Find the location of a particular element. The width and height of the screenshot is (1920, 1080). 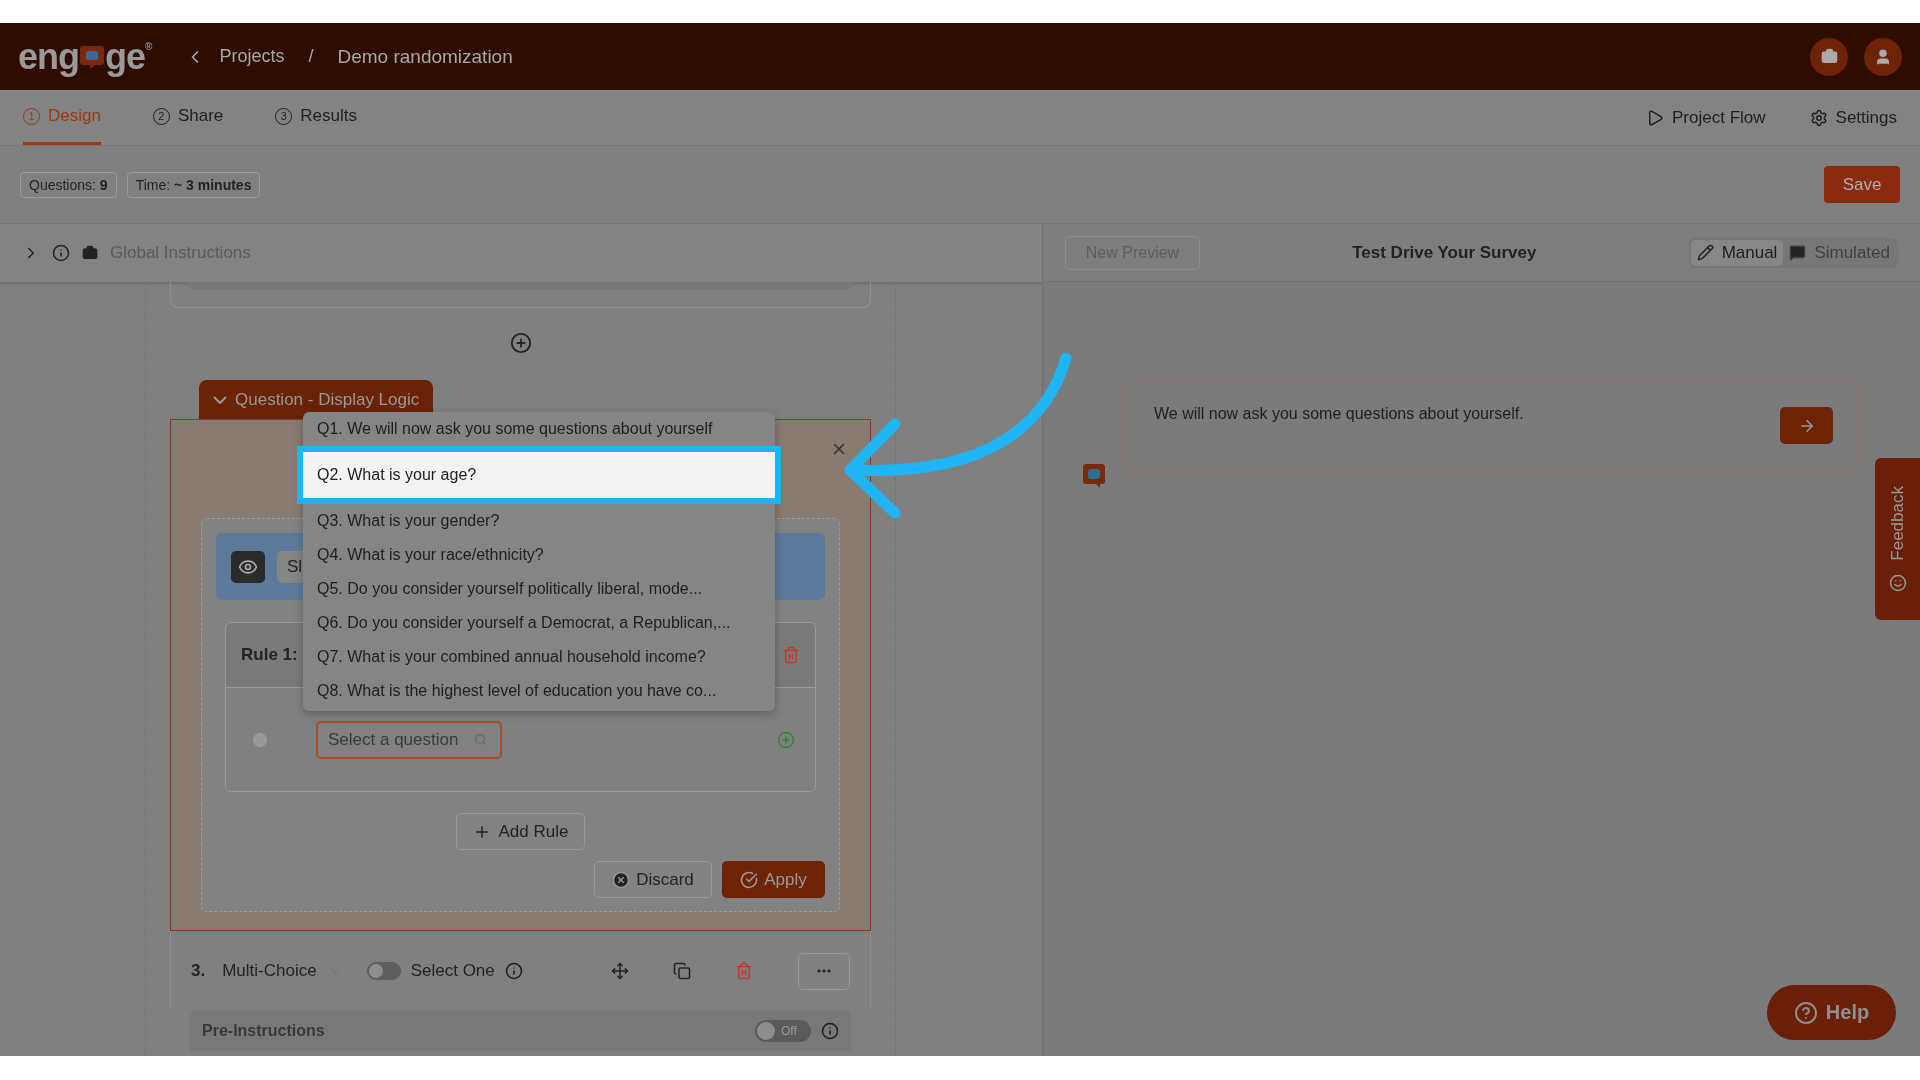

mode-toggle: Manual is located at coordinates (1737, 252).